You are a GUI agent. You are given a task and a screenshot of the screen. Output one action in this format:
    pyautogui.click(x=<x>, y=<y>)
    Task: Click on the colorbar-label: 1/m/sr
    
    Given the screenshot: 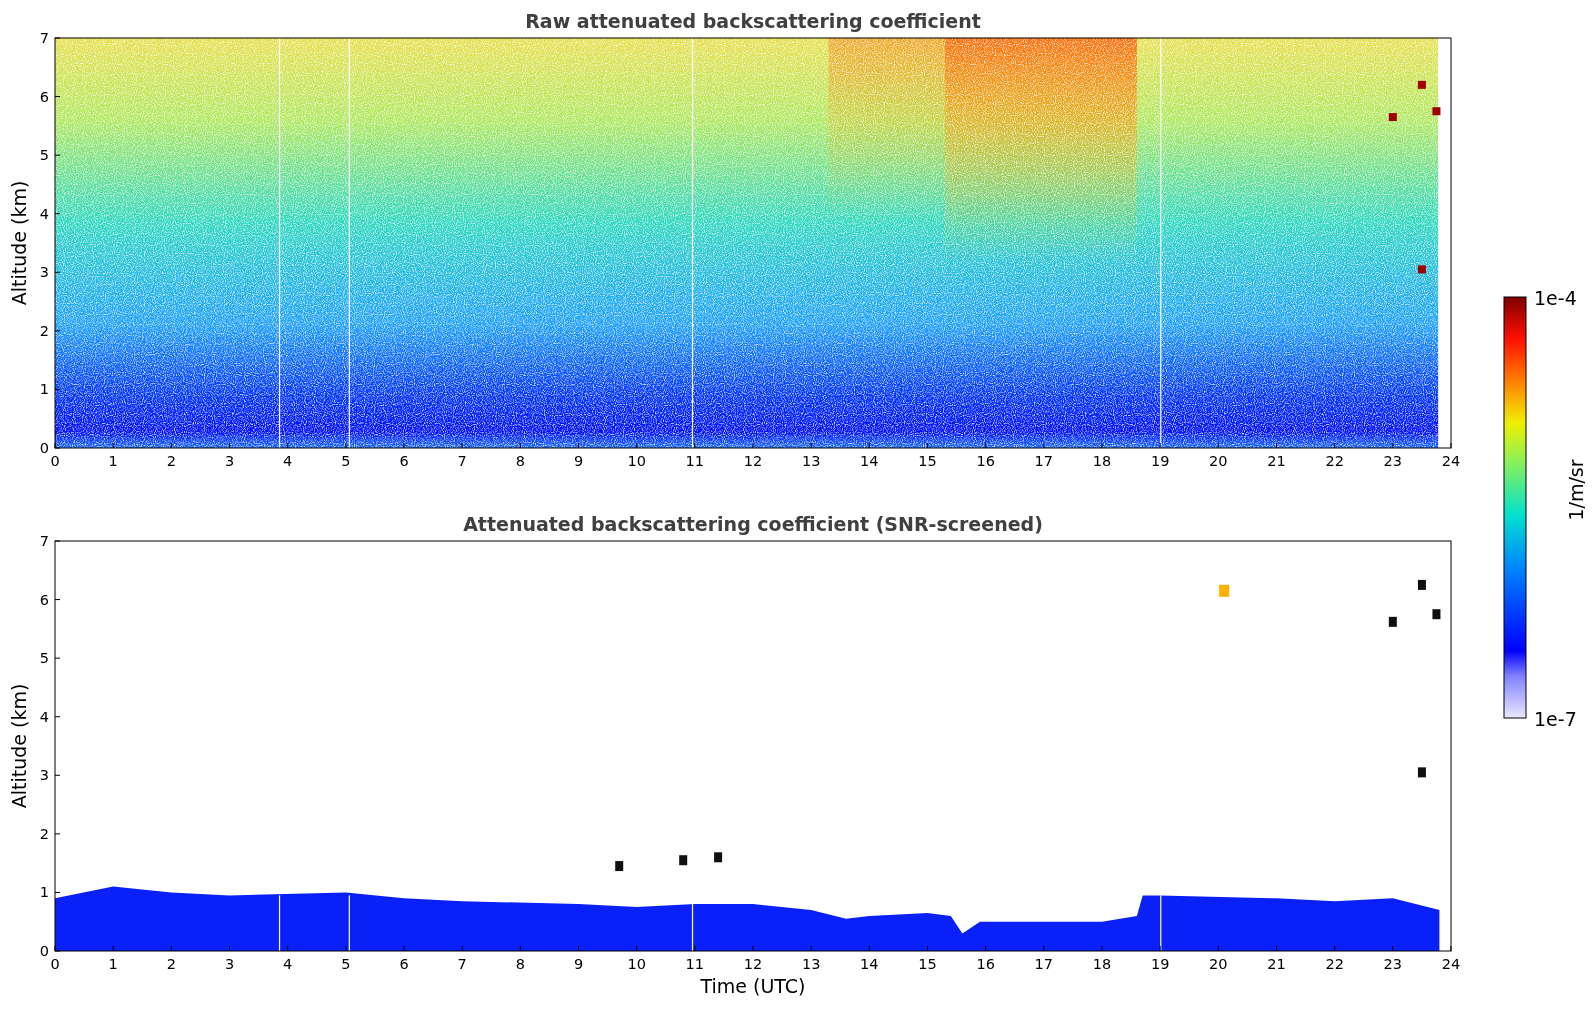 What is the action you would take?
    pyautogui.click(x=1576, y=490)
    